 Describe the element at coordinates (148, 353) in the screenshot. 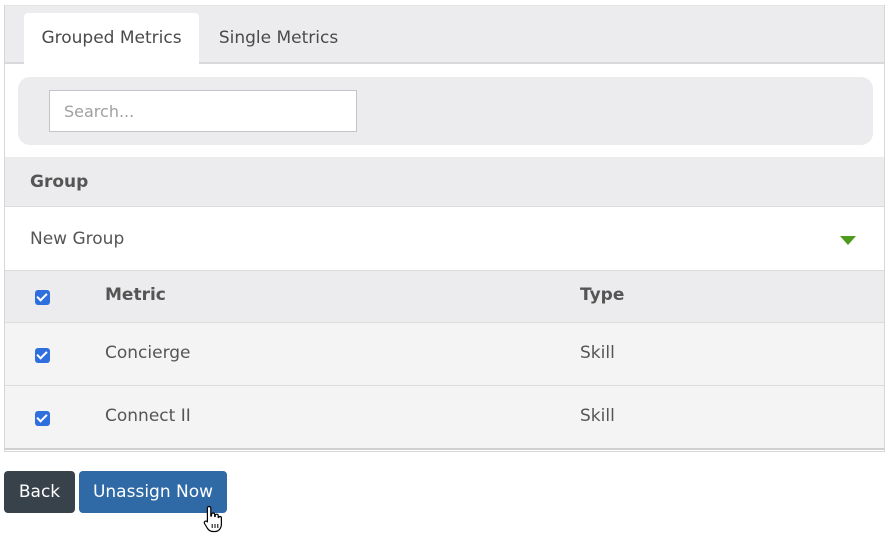

I see `metric-name: Concierge` at that location.